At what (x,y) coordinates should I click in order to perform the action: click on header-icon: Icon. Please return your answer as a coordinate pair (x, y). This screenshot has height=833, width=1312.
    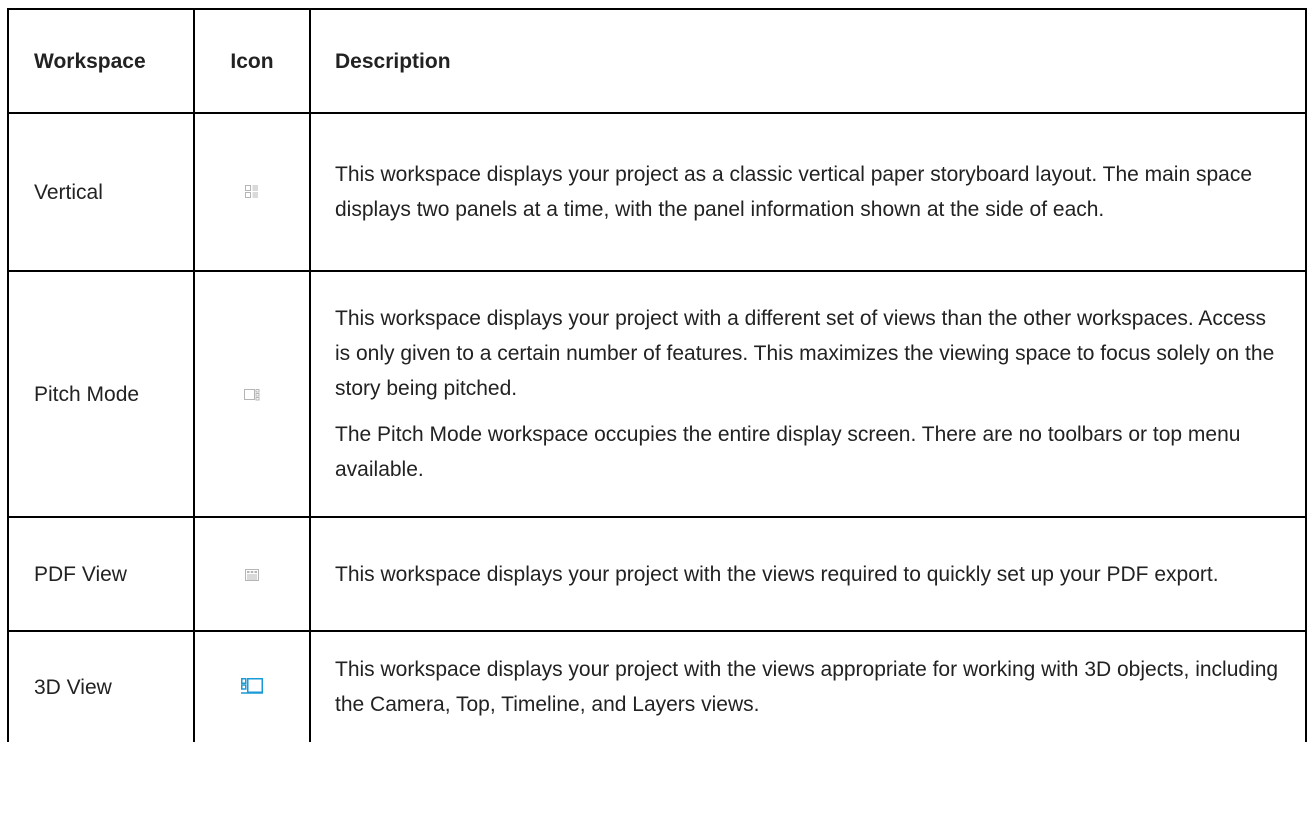
    Looking at the image, I should click on (252, 61).